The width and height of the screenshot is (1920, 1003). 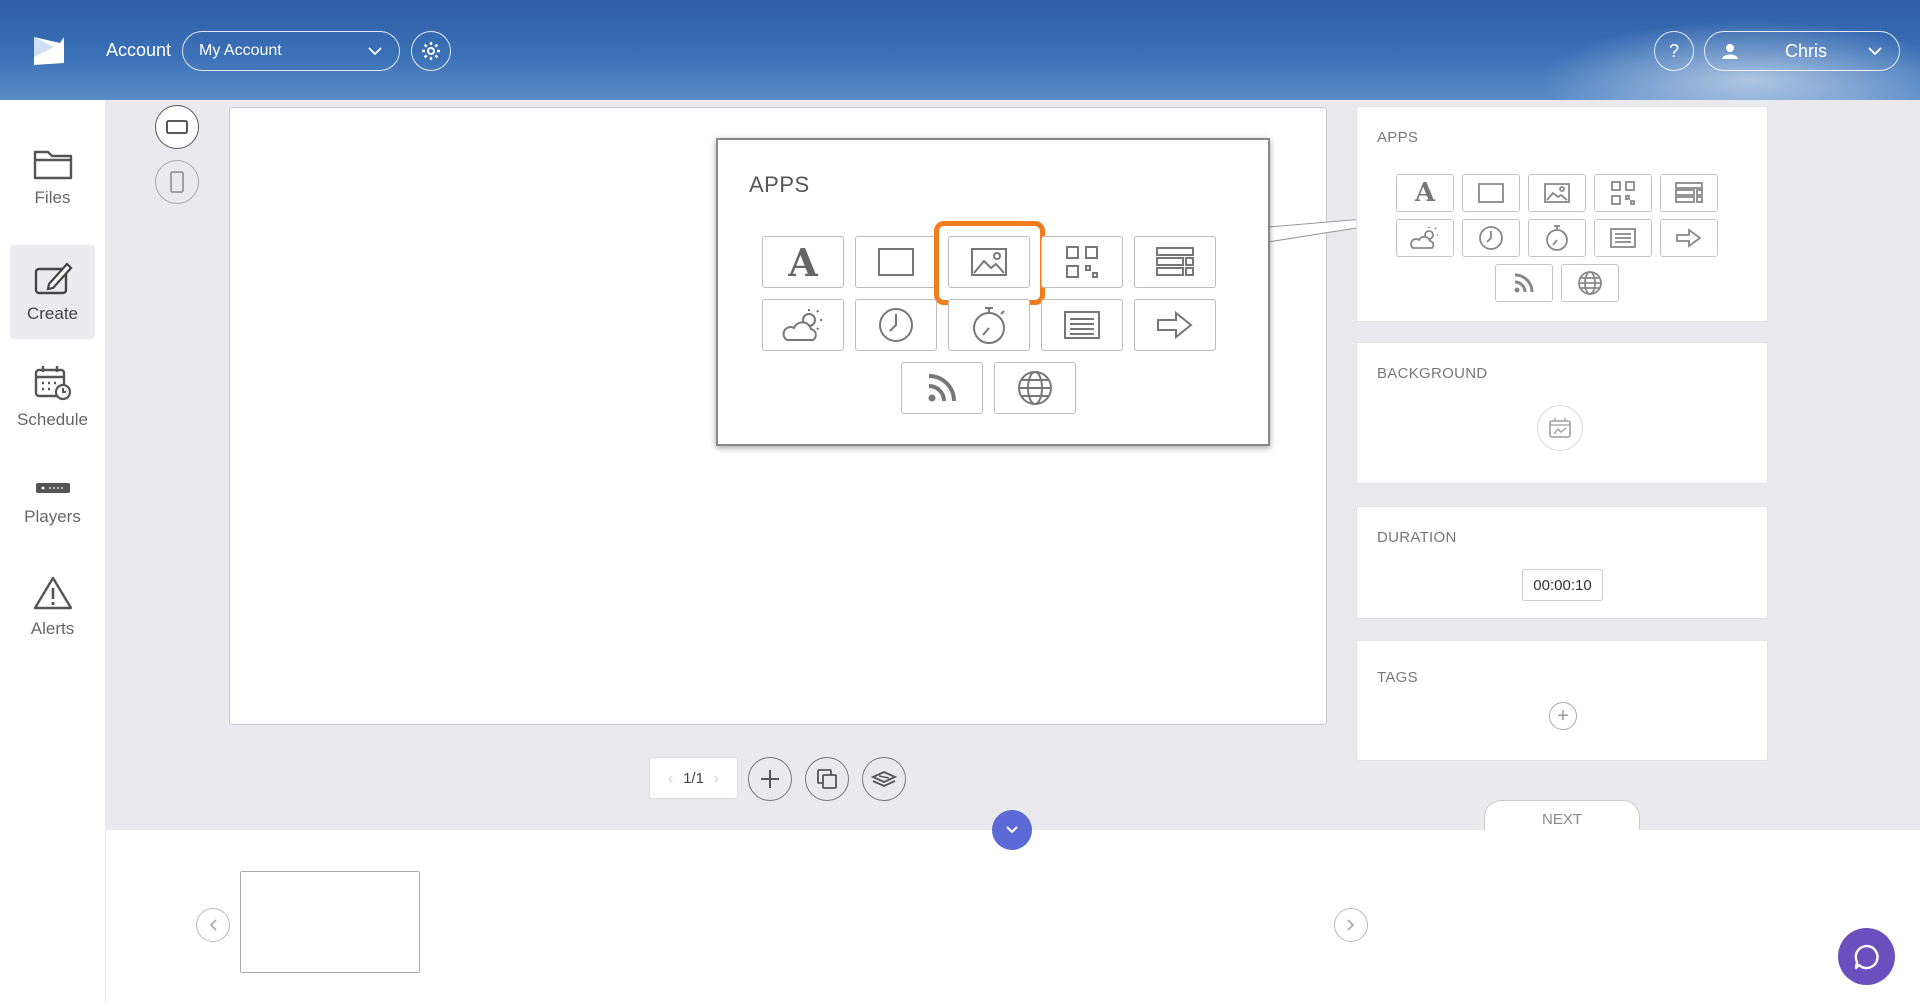 I want to click on filmstrip-prev-button, so click(x=213, y=925).